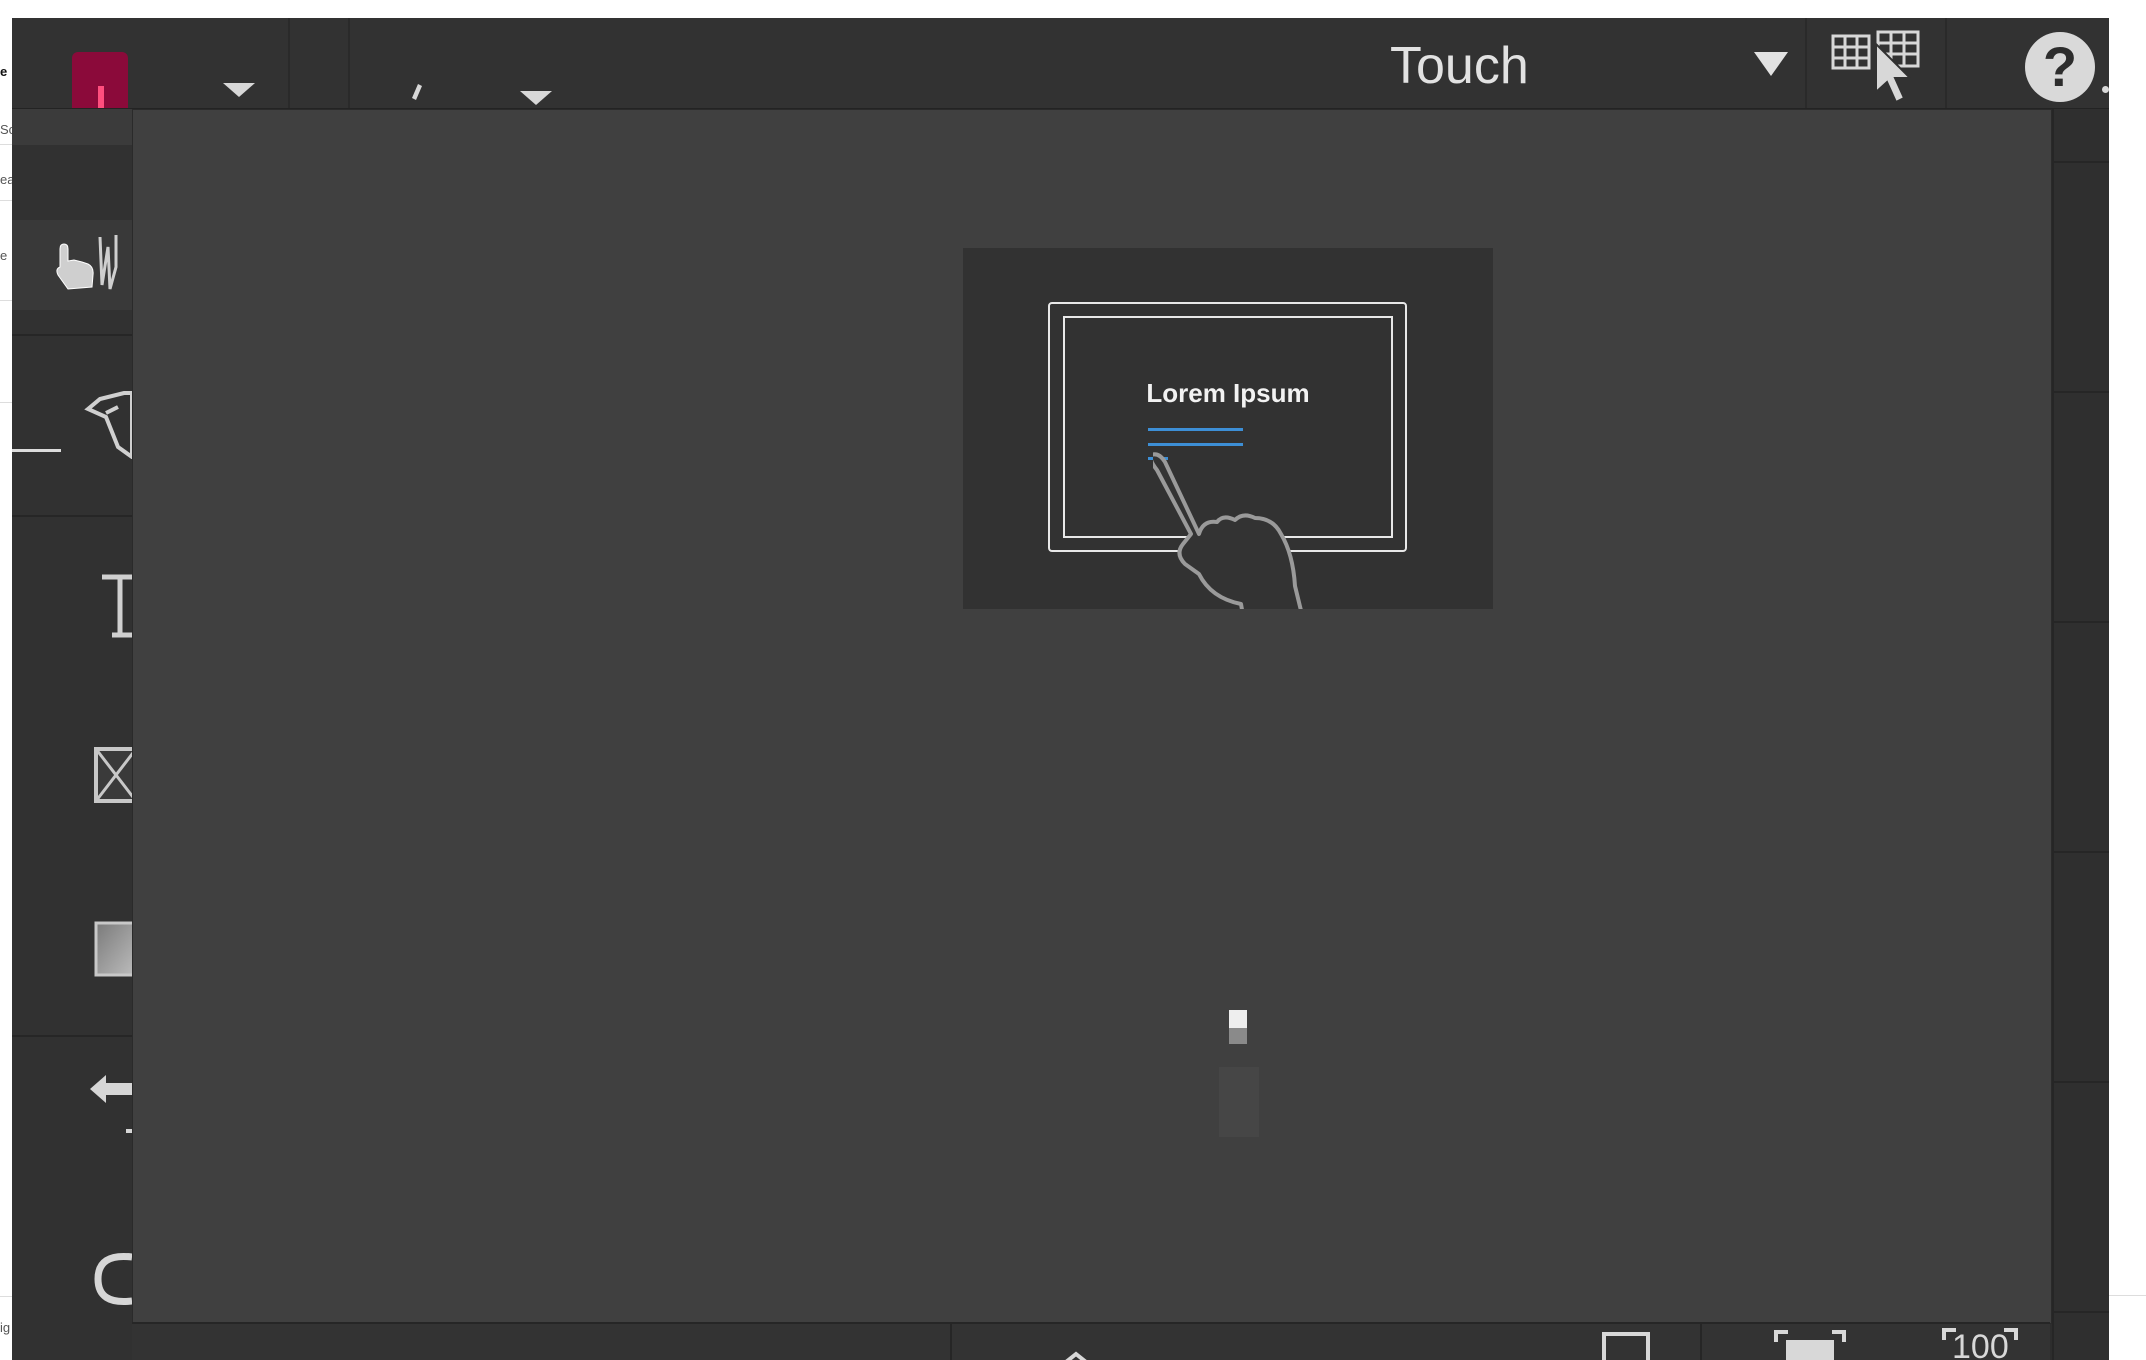  Describe the element at coordinates (1239, 1102) in the screenshot. I see `loading-placeholder` at that location.